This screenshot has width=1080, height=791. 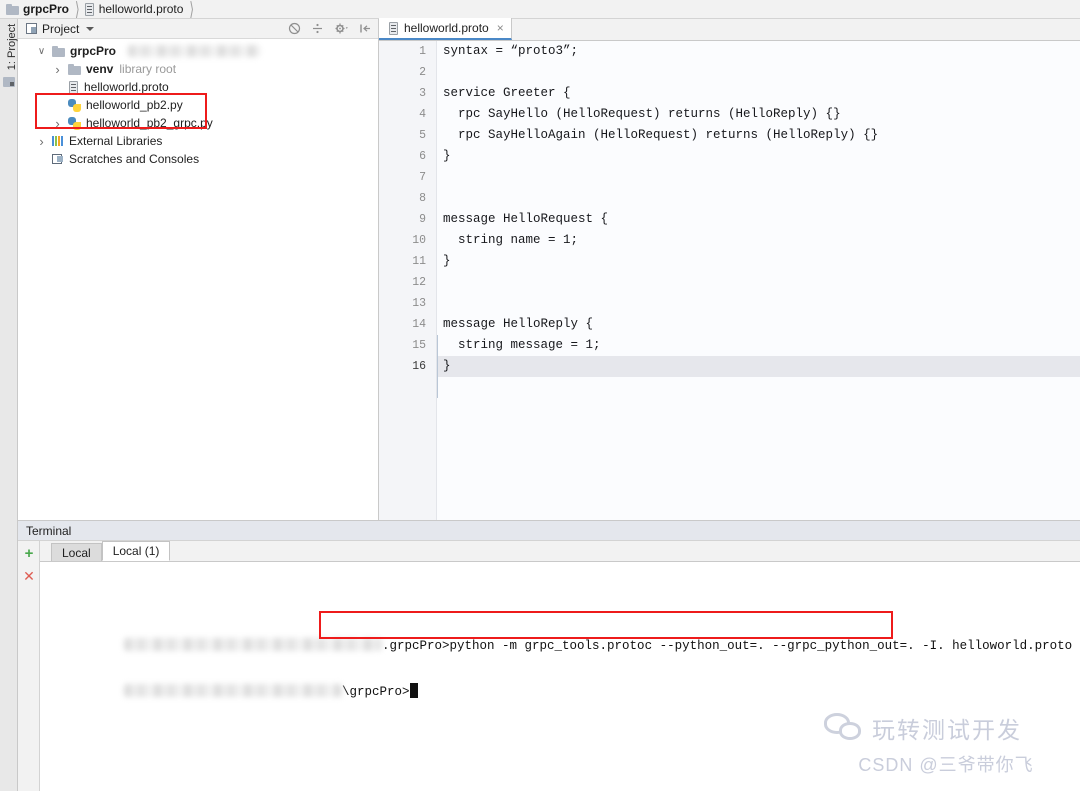 What do you see at coordinates (507, 93) in the screenshot?
I see `code-line: service Greeter {` at bounding box center [507, 93].